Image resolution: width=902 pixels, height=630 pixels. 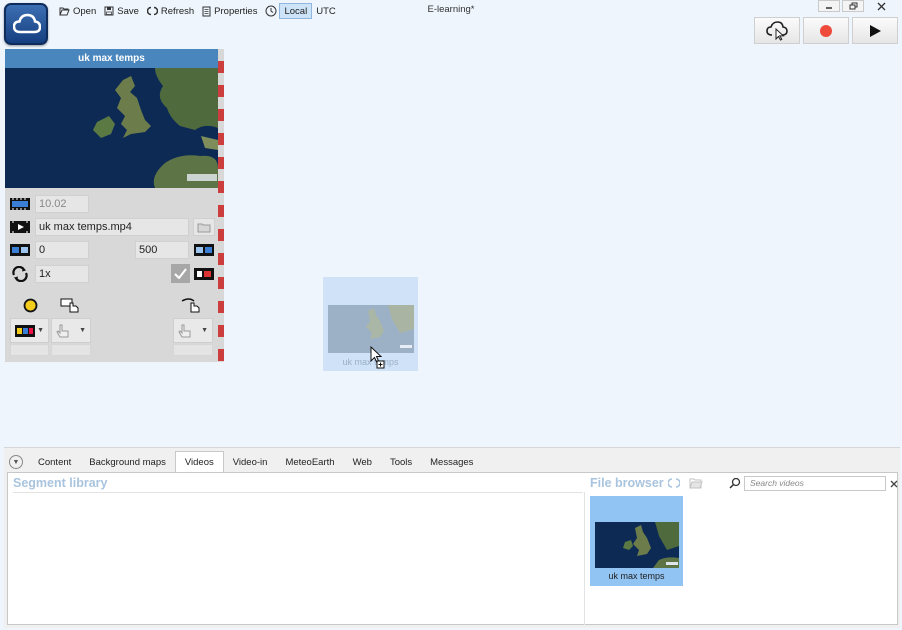 I want to click on local-time-toggle: Local, so click(x=296, y=11).